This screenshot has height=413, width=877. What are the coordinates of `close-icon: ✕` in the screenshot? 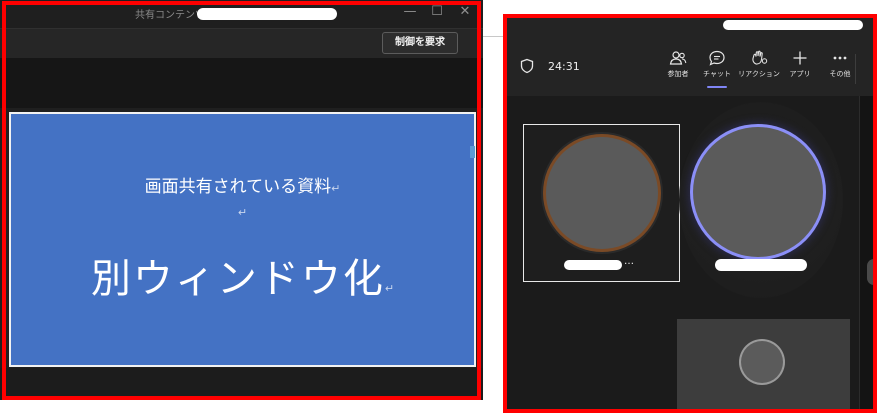 It's located at (465, 11).